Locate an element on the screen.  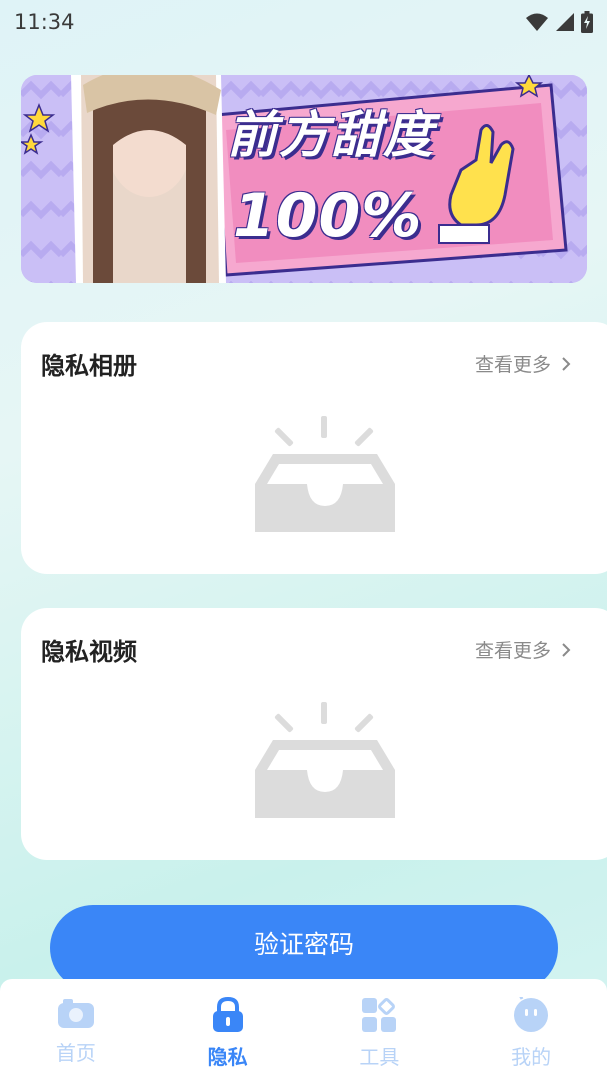
private-video-title: 隐私视频 is located at coordinates (89, 652).